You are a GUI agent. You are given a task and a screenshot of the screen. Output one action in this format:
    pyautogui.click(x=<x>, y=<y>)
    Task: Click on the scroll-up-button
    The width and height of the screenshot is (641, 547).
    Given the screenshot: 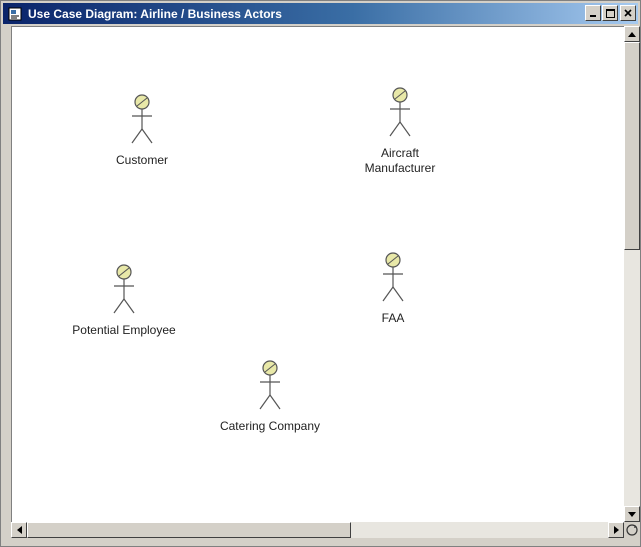 What is the action you would take?
    pyautogui.click(x=632, y=34)
    